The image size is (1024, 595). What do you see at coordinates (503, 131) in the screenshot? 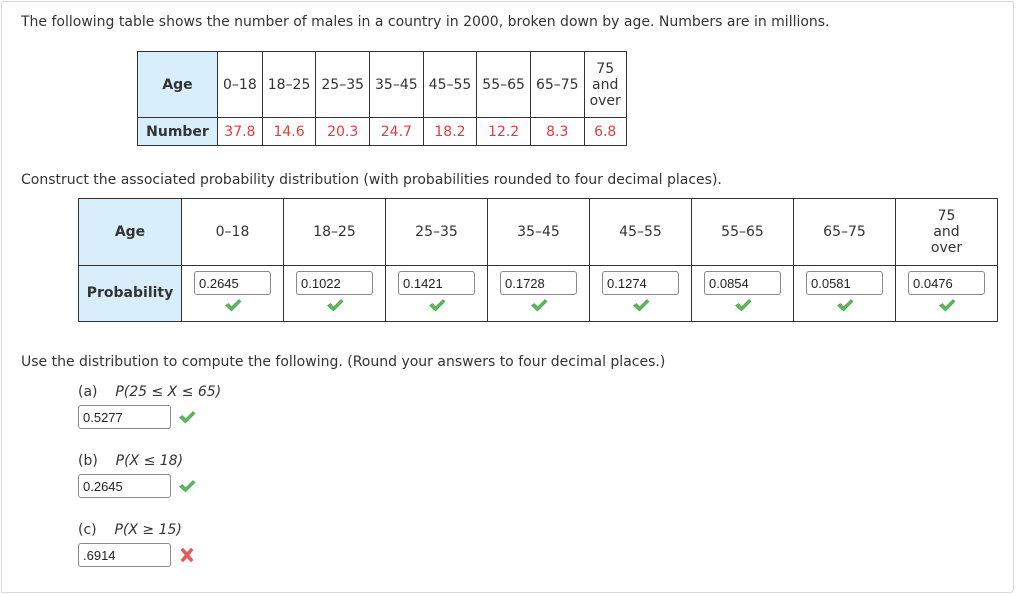
I see `number-cell: 12.2` at bounding box center [503, 131].